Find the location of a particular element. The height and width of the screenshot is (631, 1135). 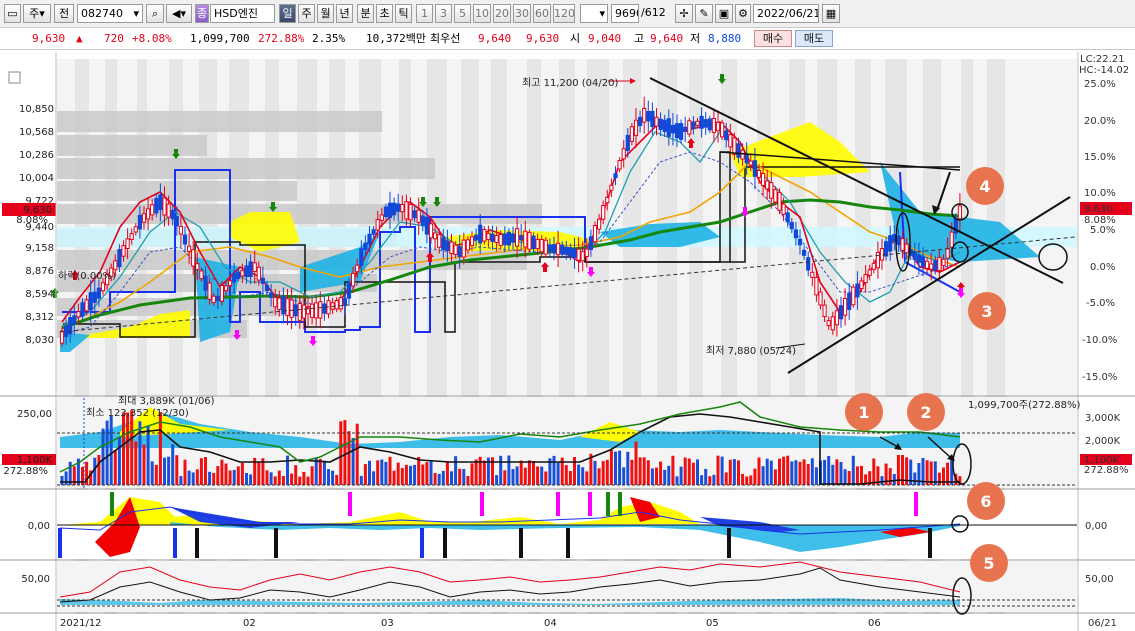

period-month-button: 월 is located at coordinates (325, 13).